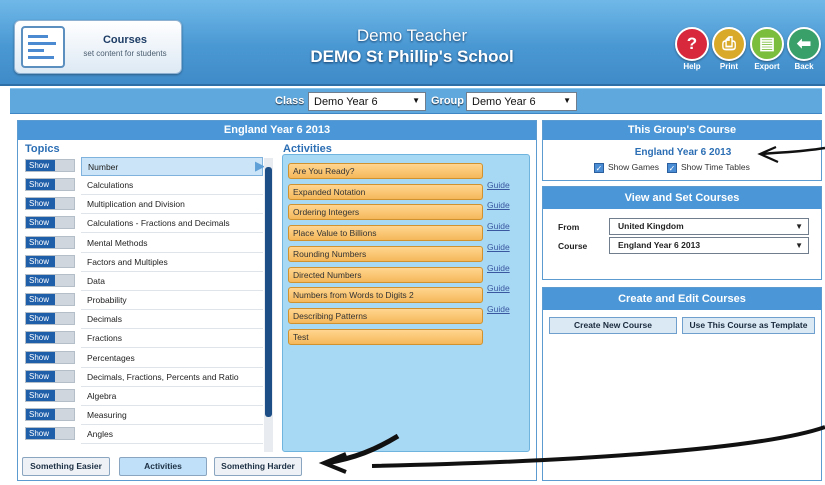  What do you see at coordinates (172, 415) in the screenshot?
I see `topic-item: Measuring` at bounding box center [172, 415].